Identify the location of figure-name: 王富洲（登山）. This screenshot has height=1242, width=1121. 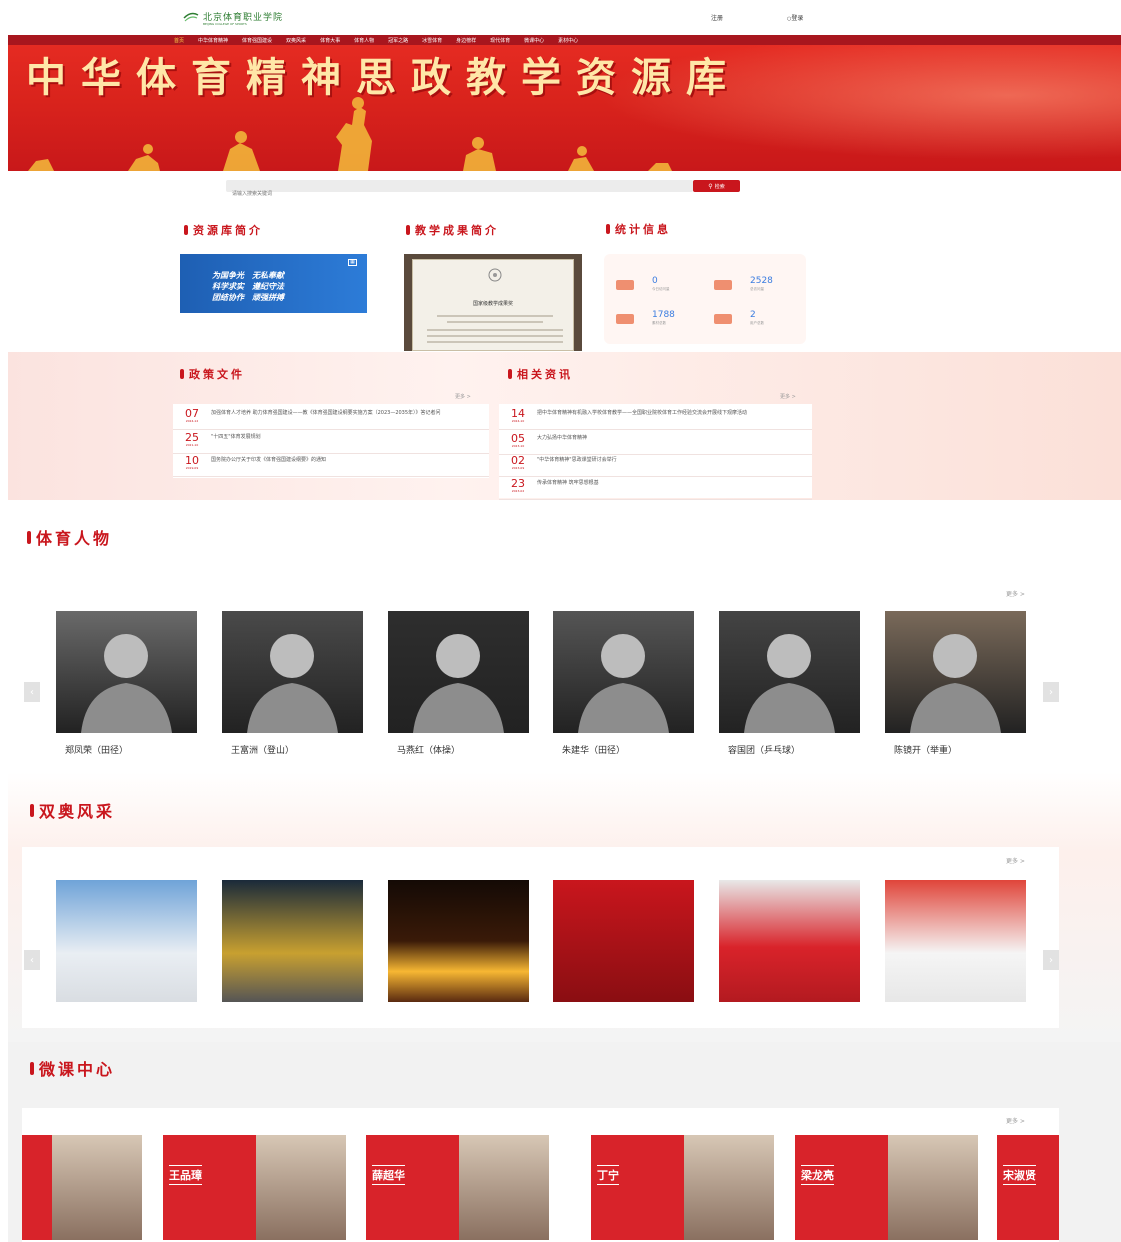
(262, 749).